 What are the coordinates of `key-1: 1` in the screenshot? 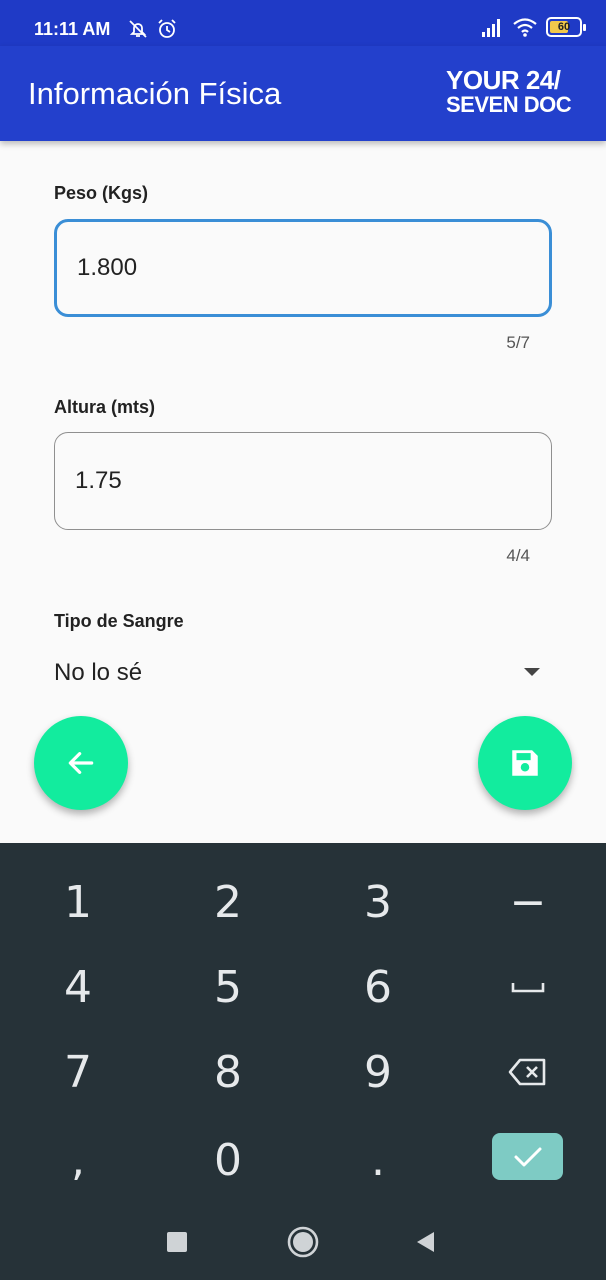 It's located at (78, 902).